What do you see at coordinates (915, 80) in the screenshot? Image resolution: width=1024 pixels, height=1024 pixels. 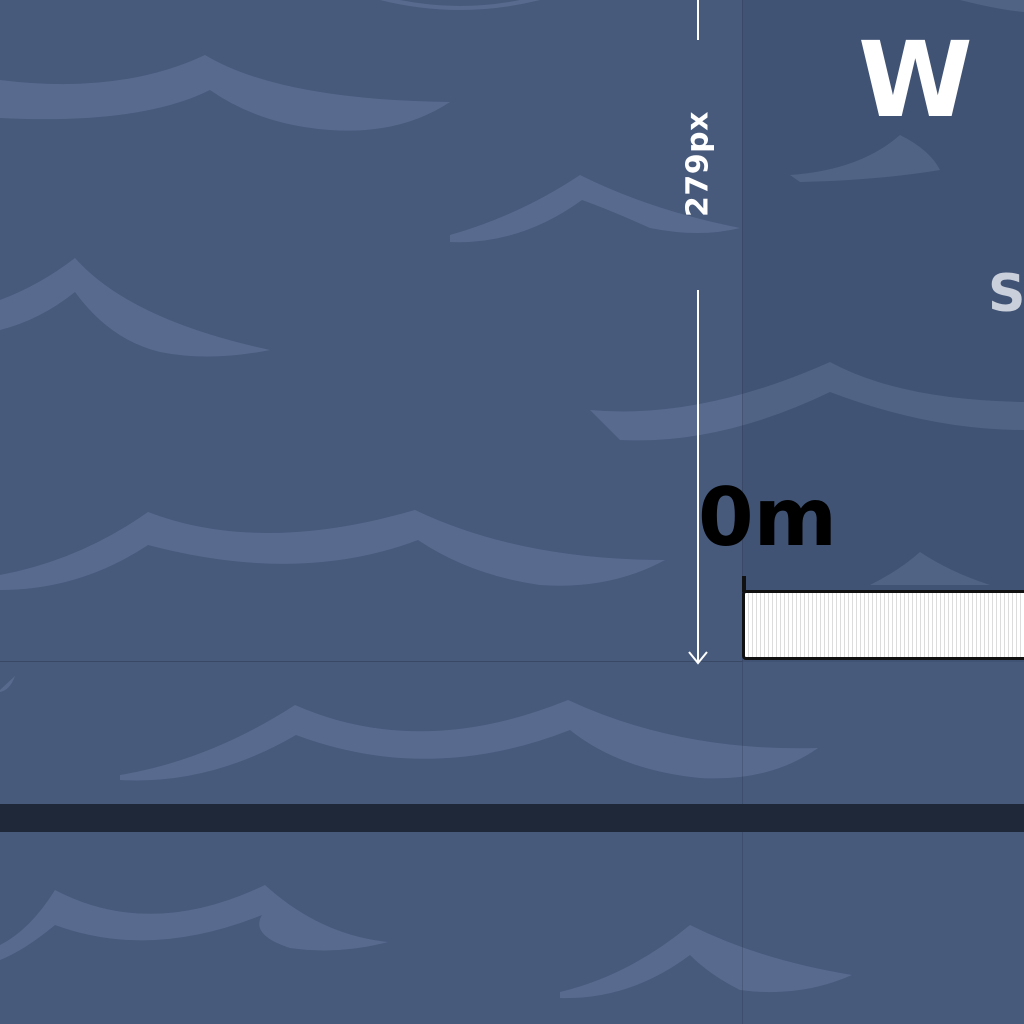 I see `page-title: W` at bounding box center [915, 80].